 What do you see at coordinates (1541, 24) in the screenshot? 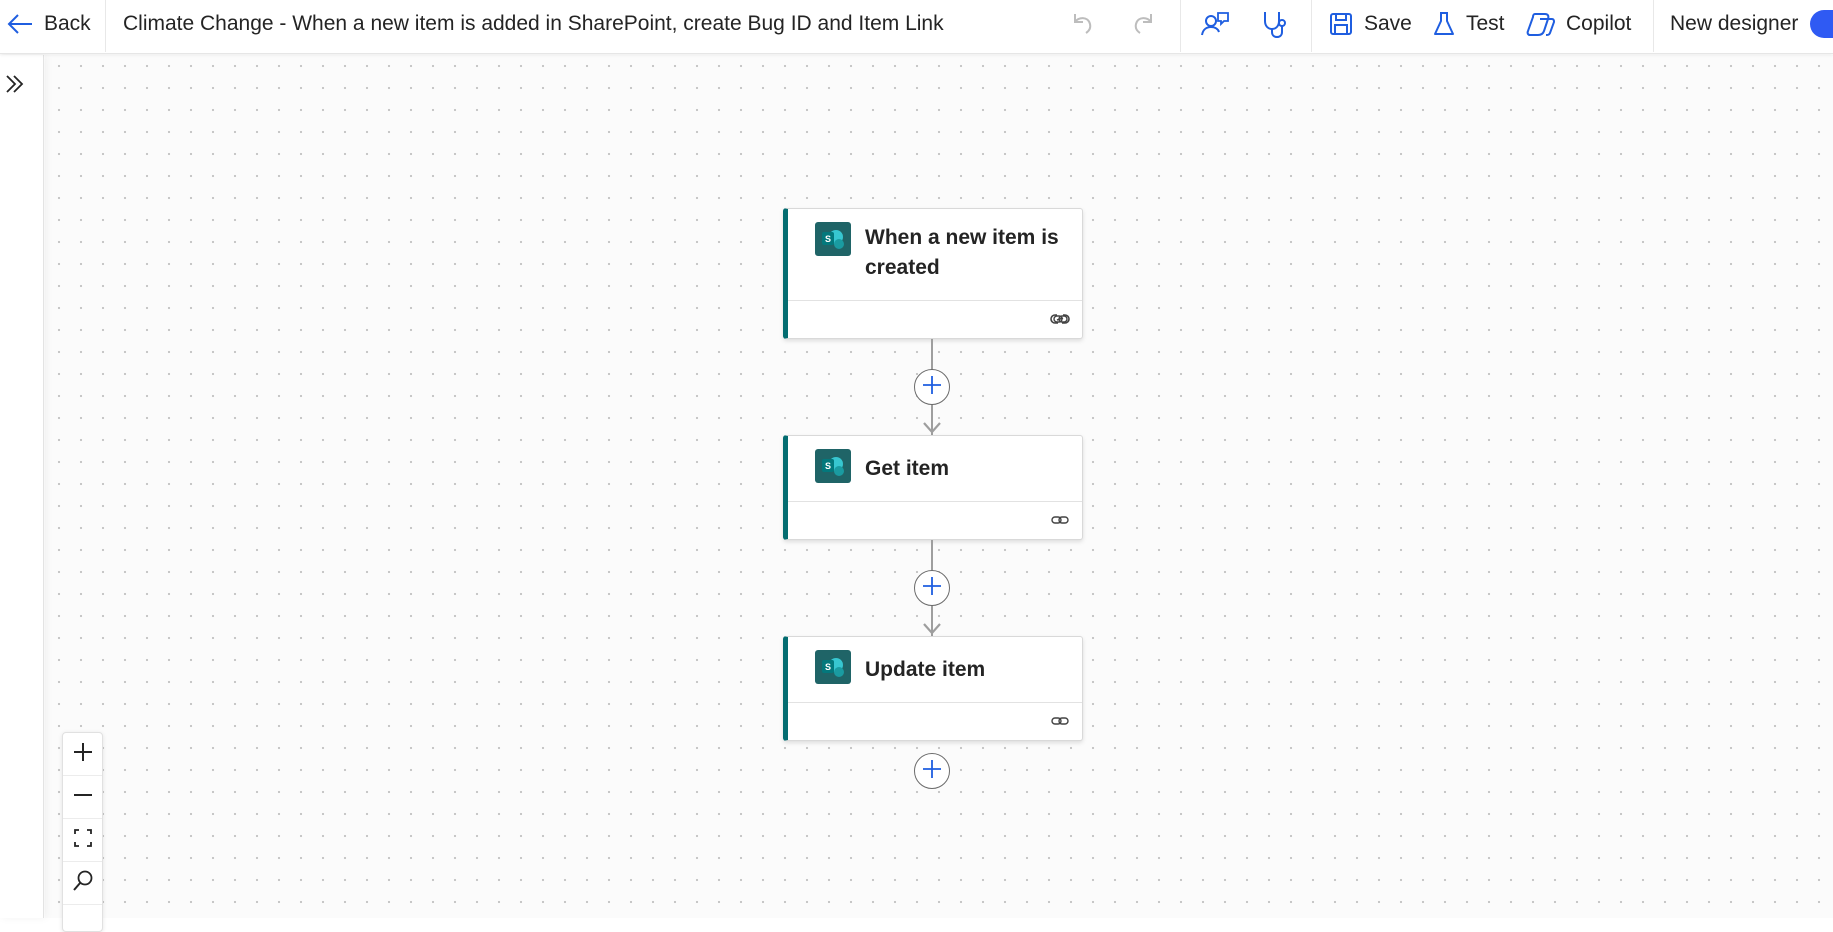
I see `copilot-icon` at bounding box center [1541, 24].